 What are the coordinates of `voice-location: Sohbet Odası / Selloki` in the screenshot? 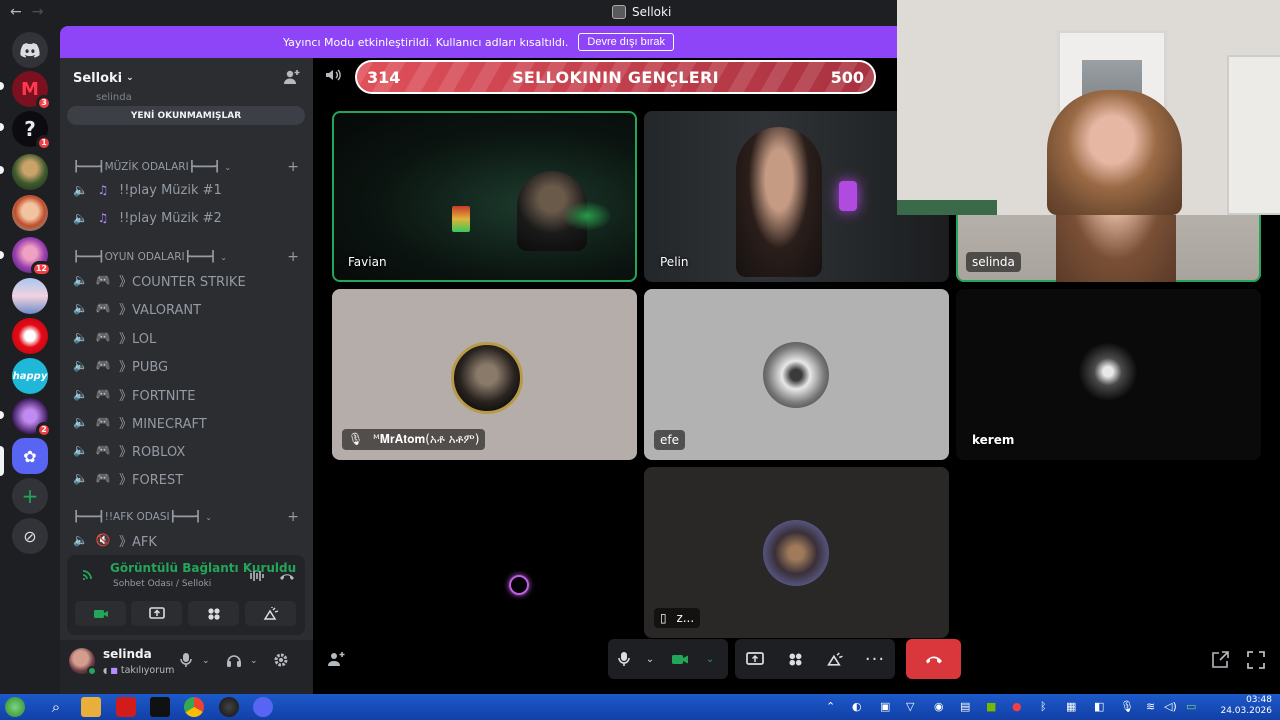 It's located at (162, 584).